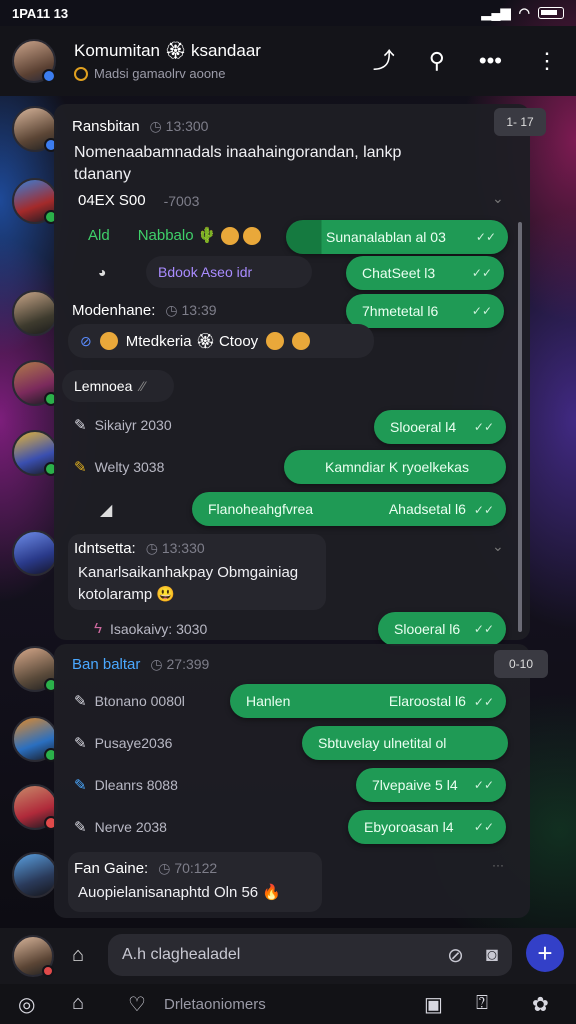  What do you see at coordinates (482, 1003) in the screenshot?
I see `contacts-icon: ⍰` at bounding box center [482, 1003].